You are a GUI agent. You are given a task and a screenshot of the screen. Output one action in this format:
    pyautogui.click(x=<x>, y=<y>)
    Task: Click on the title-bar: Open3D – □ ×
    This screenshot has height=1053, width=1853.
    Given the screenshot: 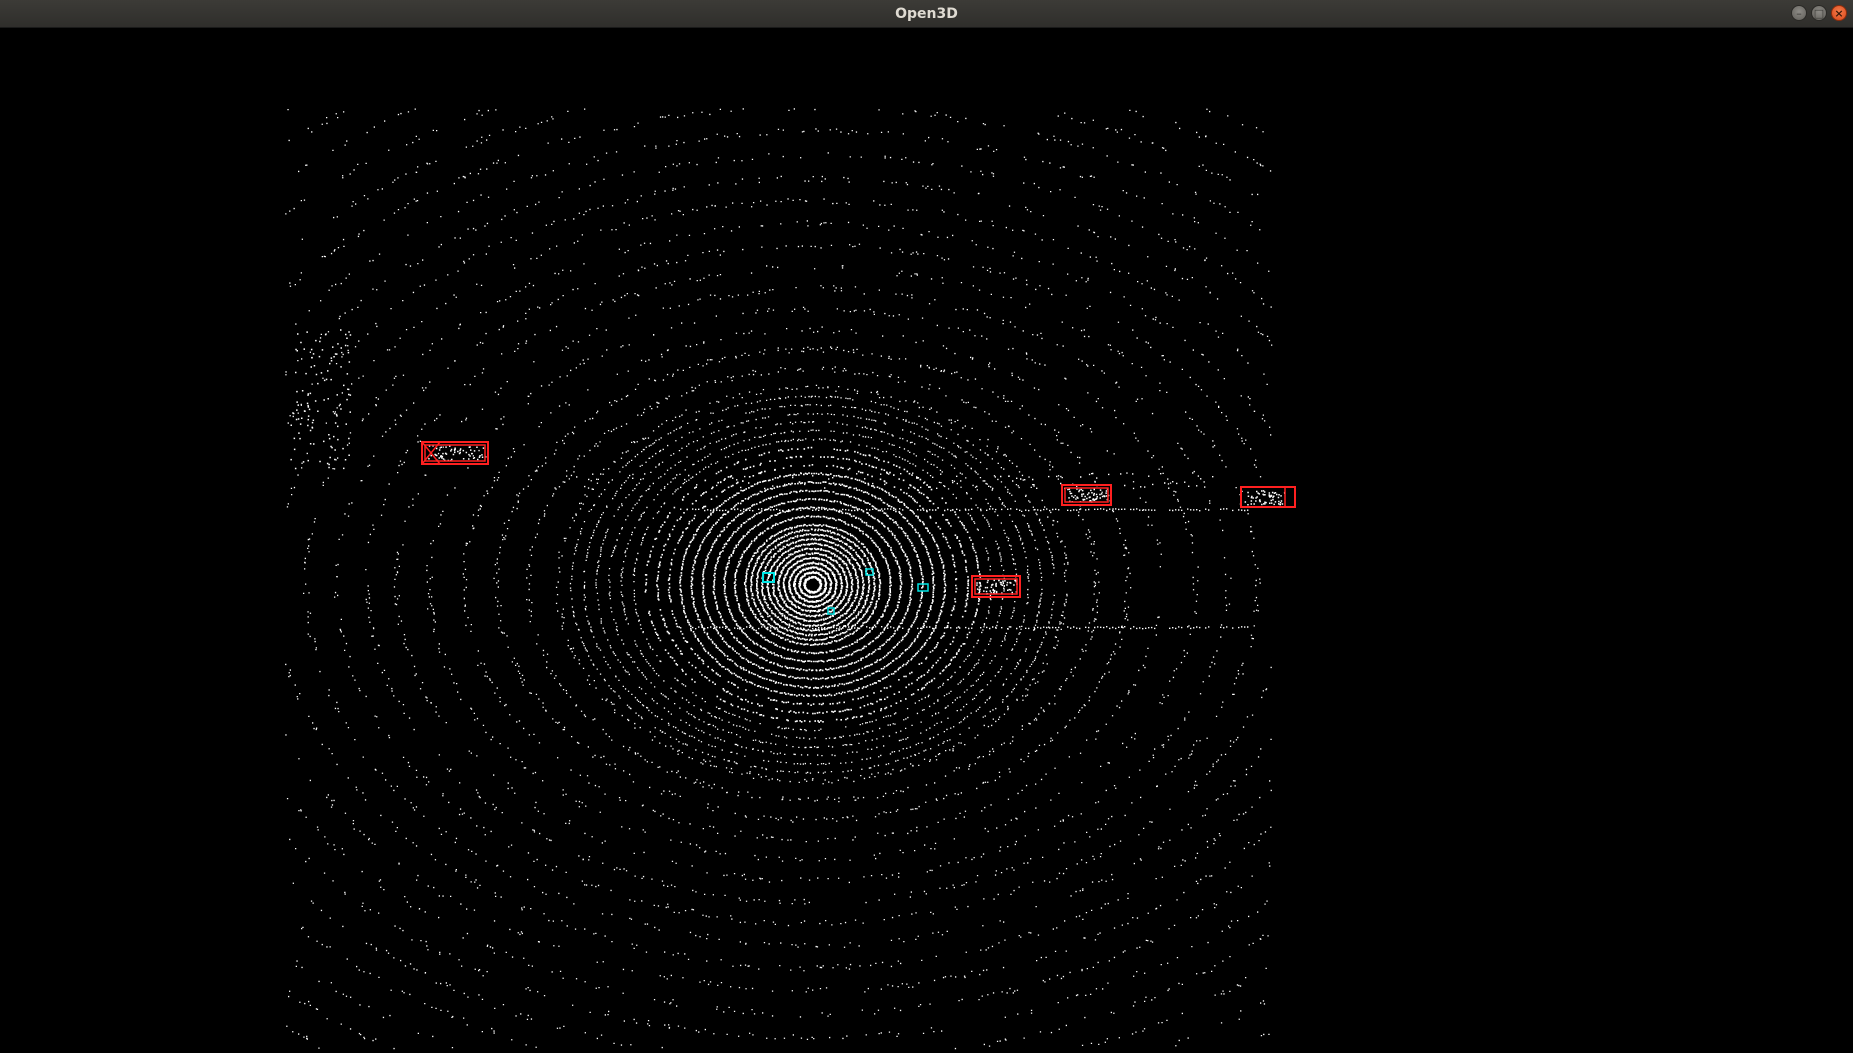 What is the action you would take?
    pyautogui.click(x=926, y=14)
    